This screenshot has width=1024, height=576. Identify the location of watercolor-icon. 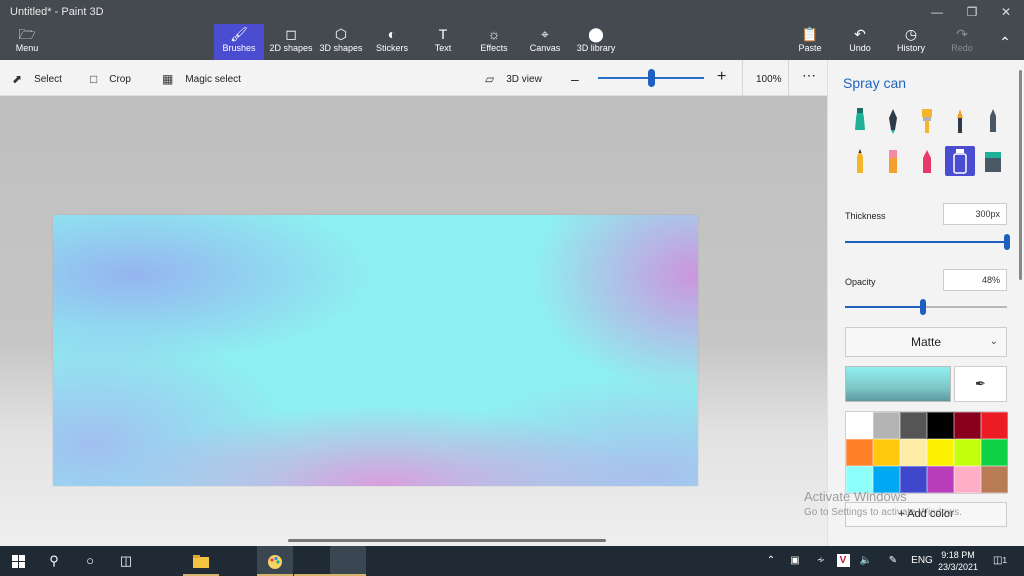
(960, 121).